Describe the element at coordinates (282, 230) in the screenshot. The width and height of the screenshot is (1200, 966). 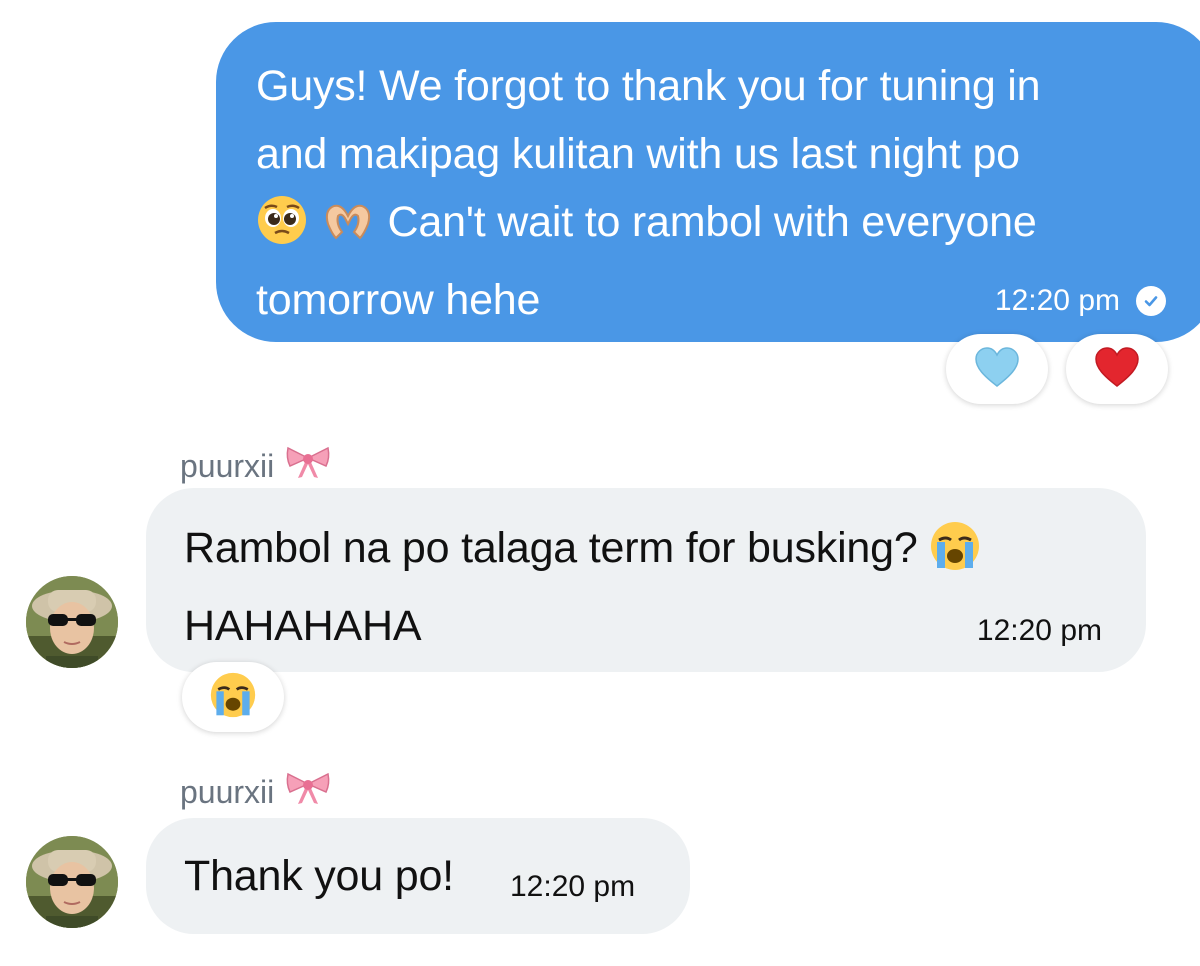
I see `pleading-face-emoji` at that location.